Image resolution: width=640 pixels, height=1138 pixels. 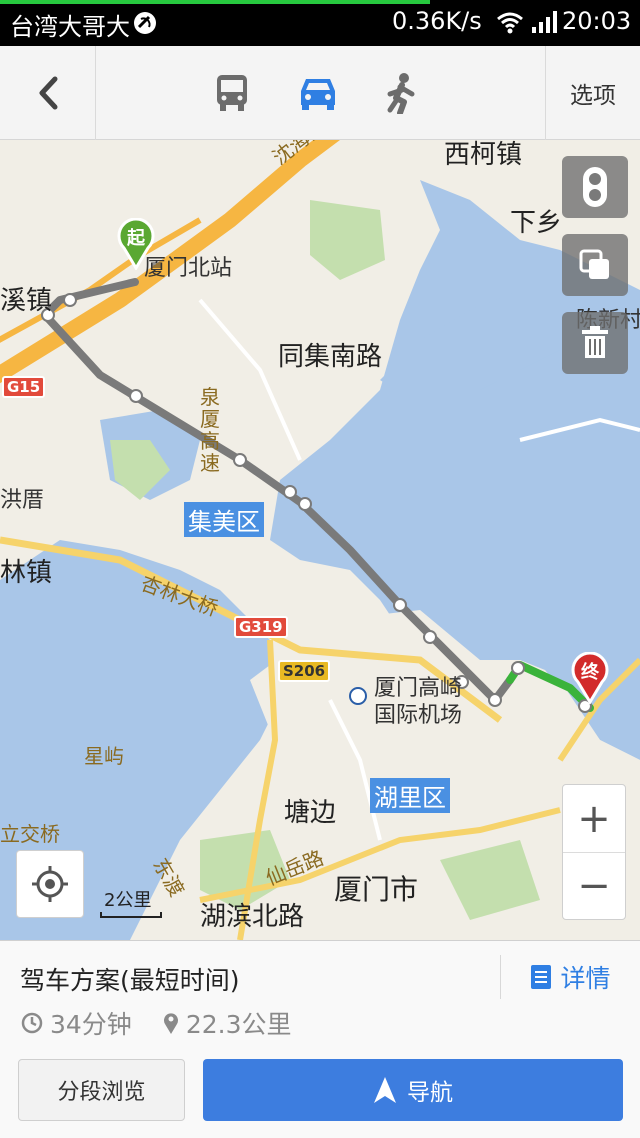 I want to click on segment-browse-button: 分段浏览, so click(x=101, y=1090).